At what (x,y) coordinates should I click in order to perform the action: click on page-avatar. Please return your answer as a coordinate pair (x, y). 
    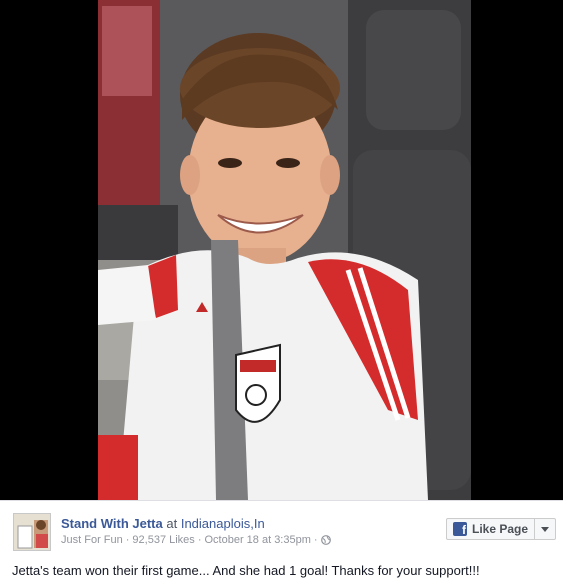
    Looking at the image, I should click on (32, 532).